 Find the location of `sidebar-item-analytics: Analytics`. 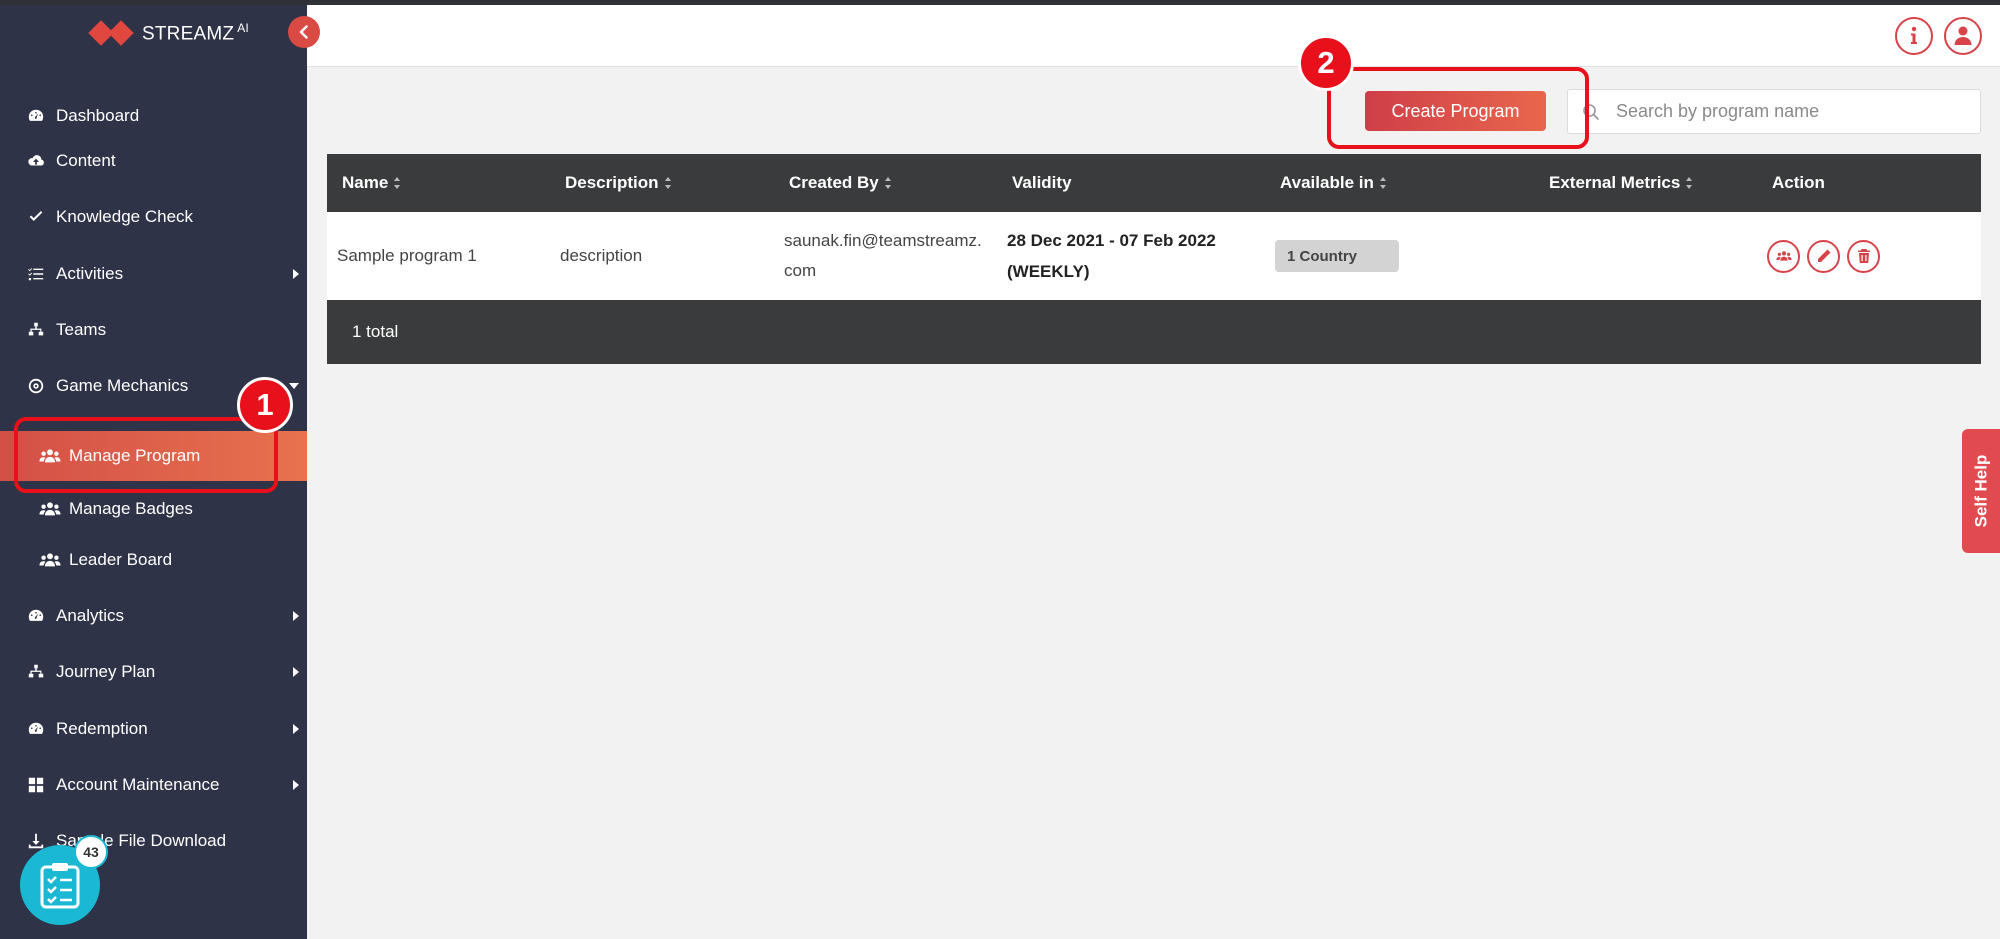

sidebar-item-analytics: Analytics is located at coordinates (153, 616).